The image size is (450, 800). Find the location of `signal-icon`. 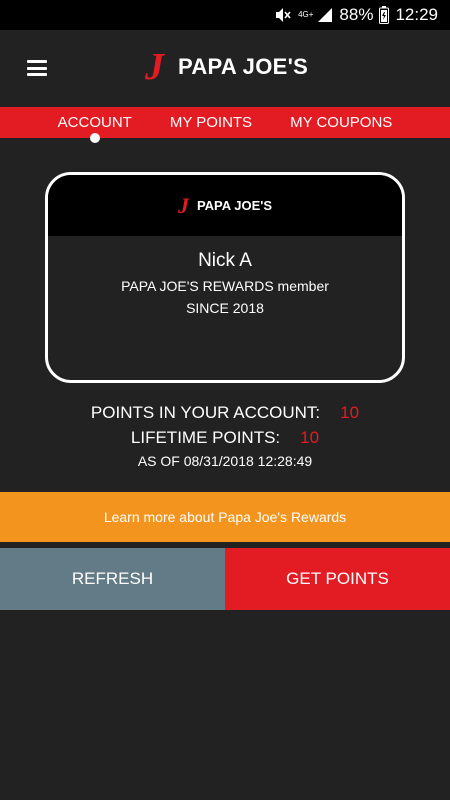

signal-icon is located at coordinates (325, 15).